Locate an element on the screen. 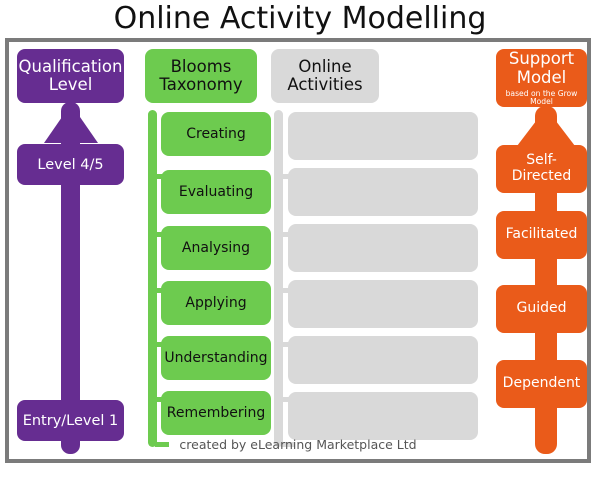  support-level-dependent: Dependent is located at coordinates (541, 384).